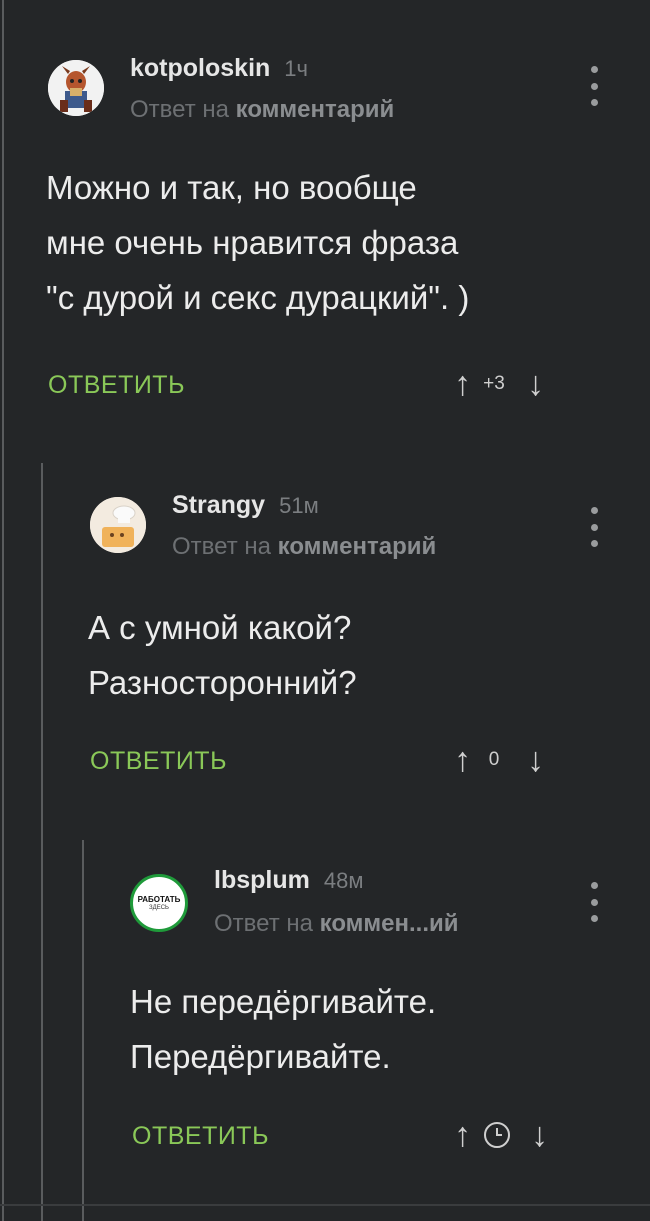  Describe the element at coordinates (83, 1030) in the screenshot. I see `thread-line-level3` at that location.